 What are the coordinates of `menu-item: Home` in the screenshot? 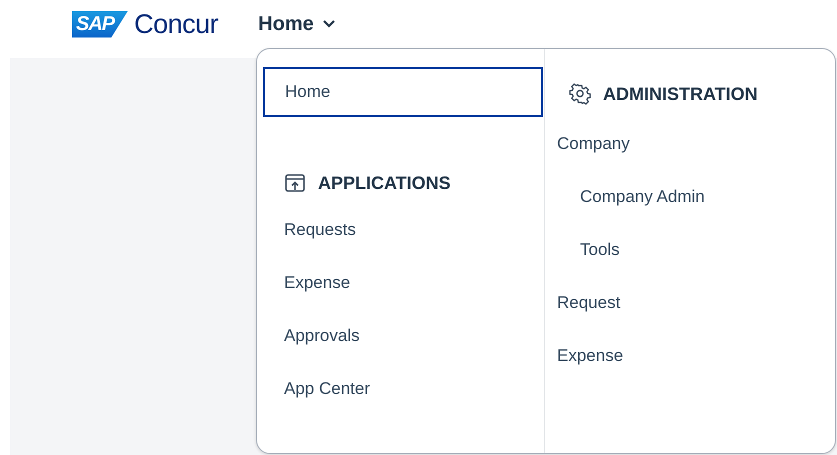 It's located at (403, 92).